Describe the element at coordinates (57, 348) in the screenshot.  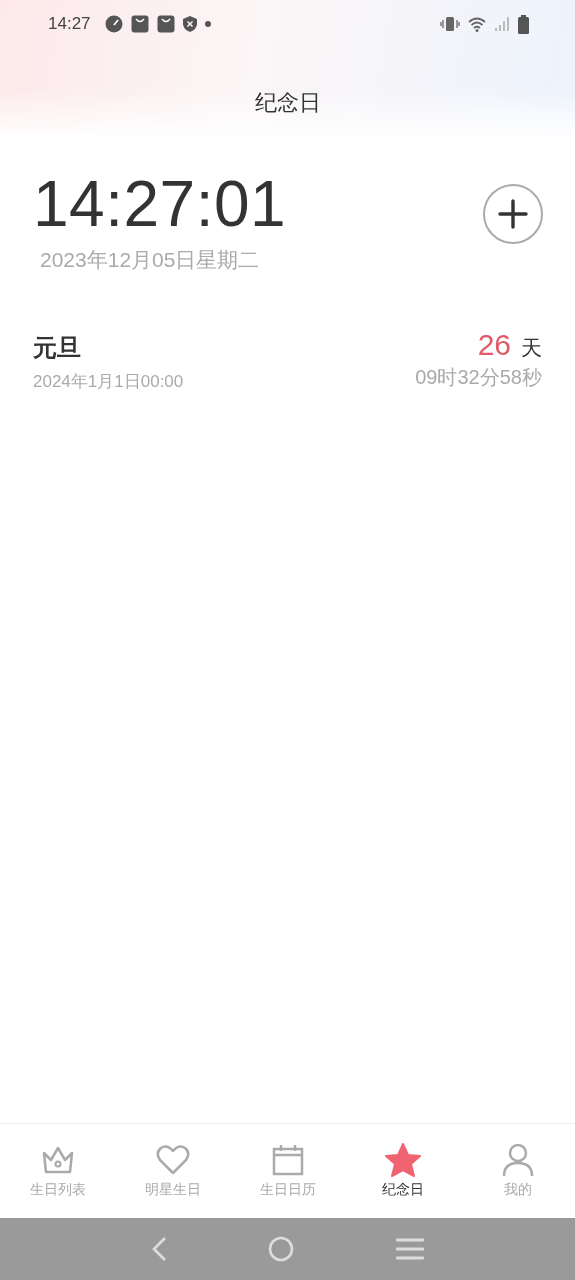
I see `anniversary-name: 元旦` at that location.